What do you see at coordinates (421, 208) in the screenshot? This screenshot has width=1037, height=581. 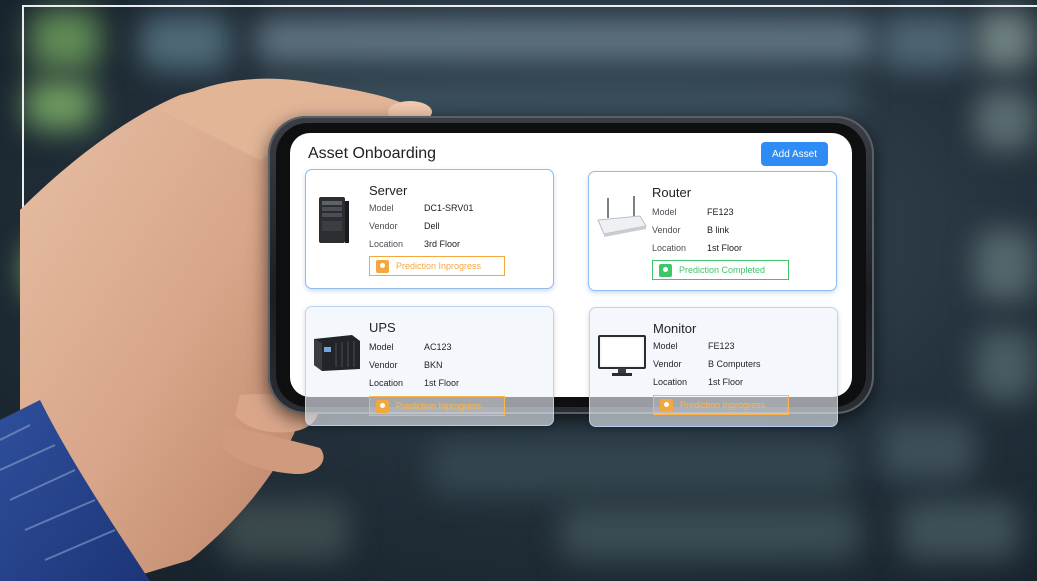 I see `model-row: Model DC1-SRV01` at bounding box center [421, 208].